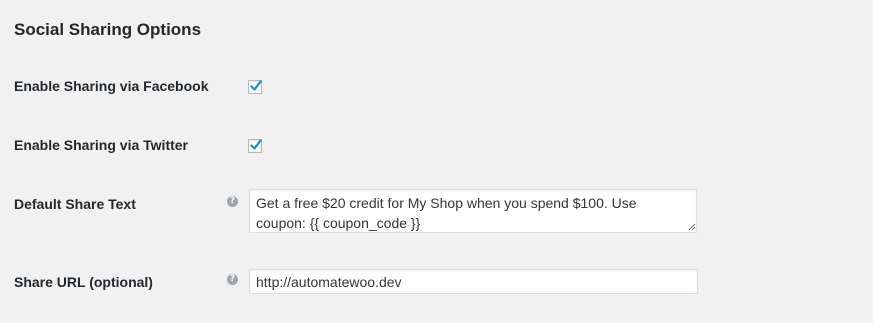 The image size is (873, 323). What do you see at coordinates (101, 145) in the screenshot?
I see `twitter-sharing-label: Enable Sharing via Twitter` at bounding box center [101, 145].